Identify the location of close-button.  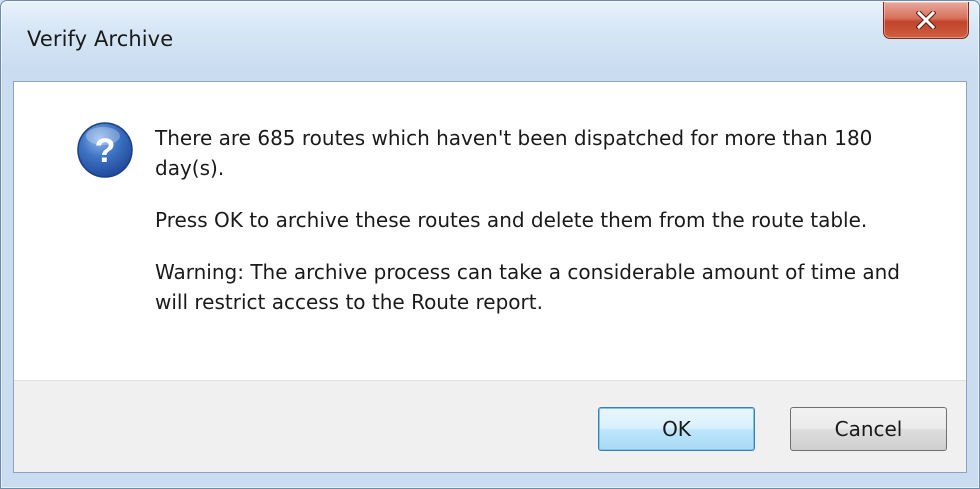
(926, 20).